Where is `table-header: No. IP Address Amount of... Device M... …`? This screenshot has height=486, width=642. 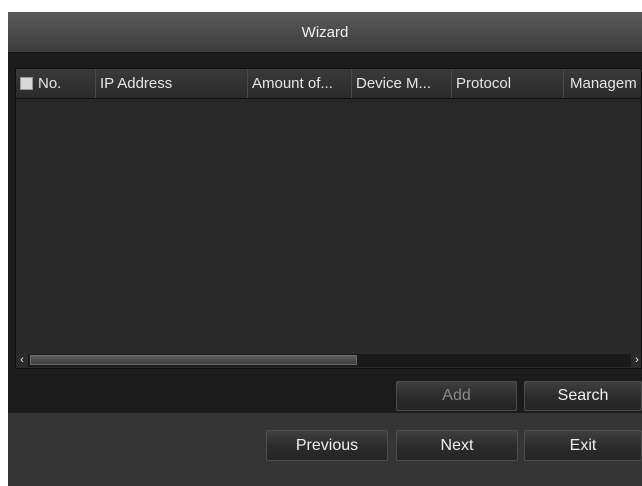 table-header: No. IP Address Amount of... Device M... … is located at coordinates (328, 84).